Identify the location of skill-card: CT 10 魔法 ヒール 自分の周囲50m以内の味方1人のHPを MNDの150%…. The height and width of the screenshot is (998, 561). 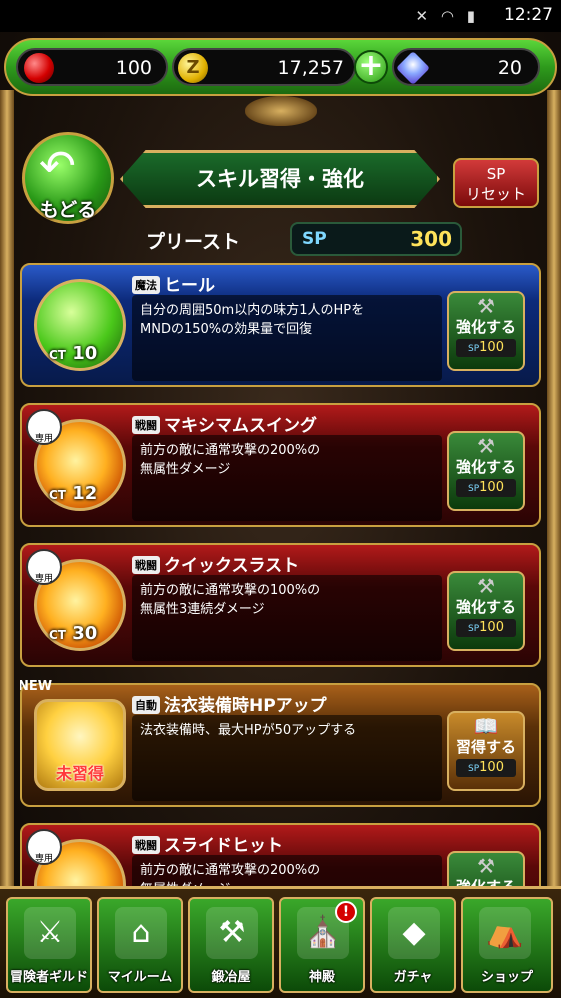
(280, 325).